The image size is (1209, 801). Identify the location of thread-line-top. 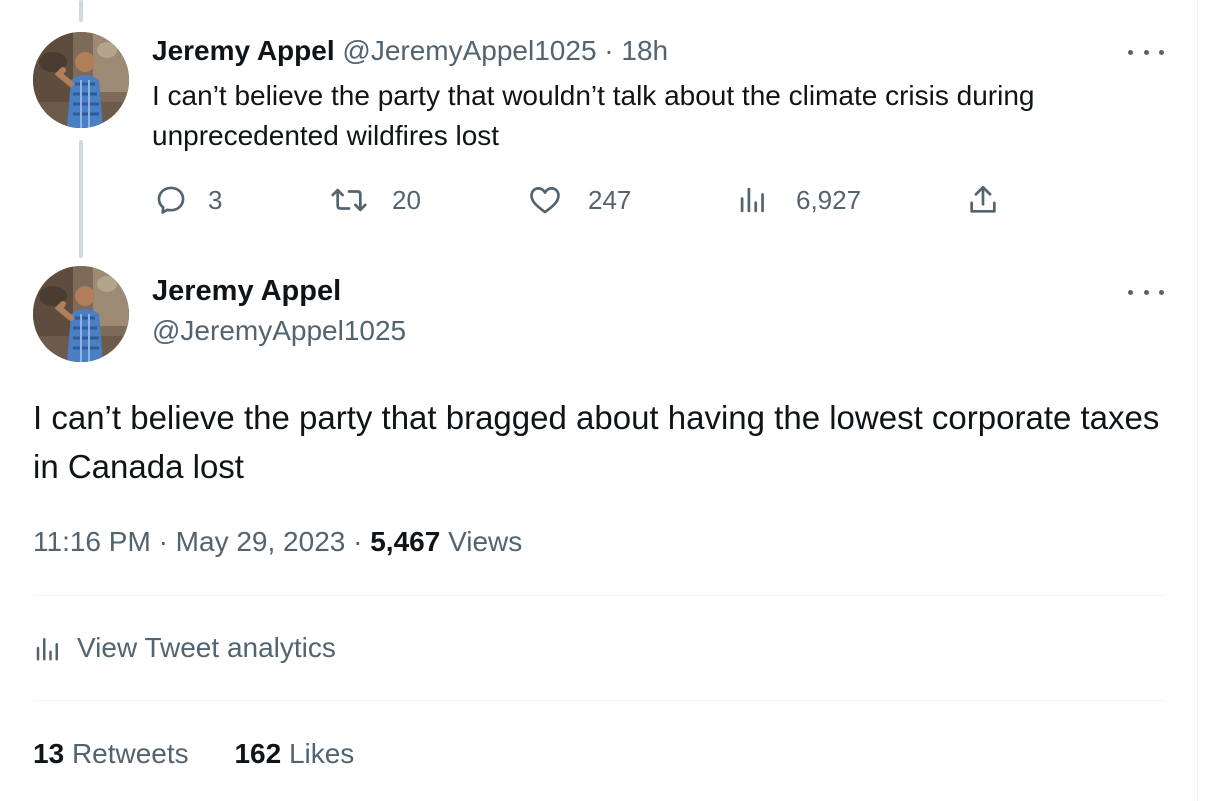
(81, 11).